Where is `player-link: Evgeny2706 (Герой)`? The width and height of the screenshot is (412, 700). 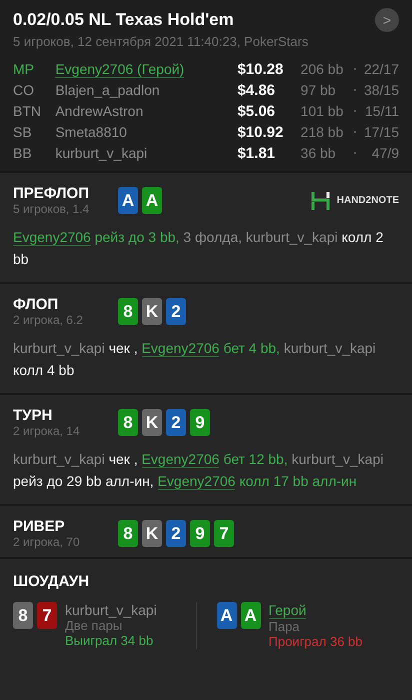
player-link: Evgeny2706 (Герой) is located at coordinates (119, 69).